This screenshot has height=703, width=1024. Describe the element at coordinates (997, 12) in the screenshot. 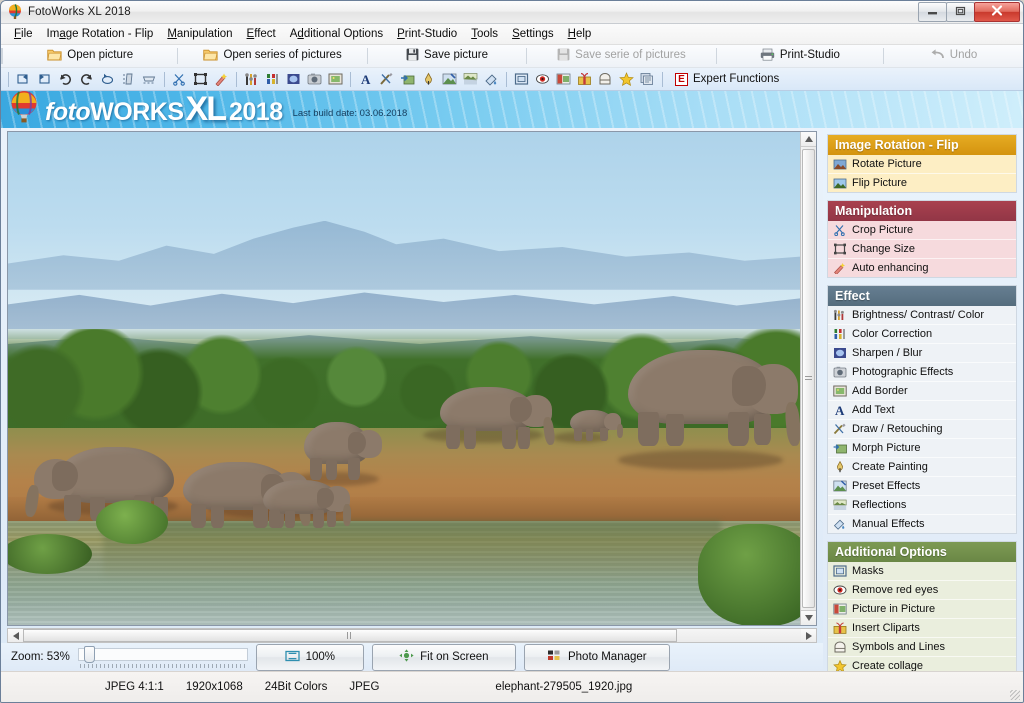

I see `close-button` at that location.